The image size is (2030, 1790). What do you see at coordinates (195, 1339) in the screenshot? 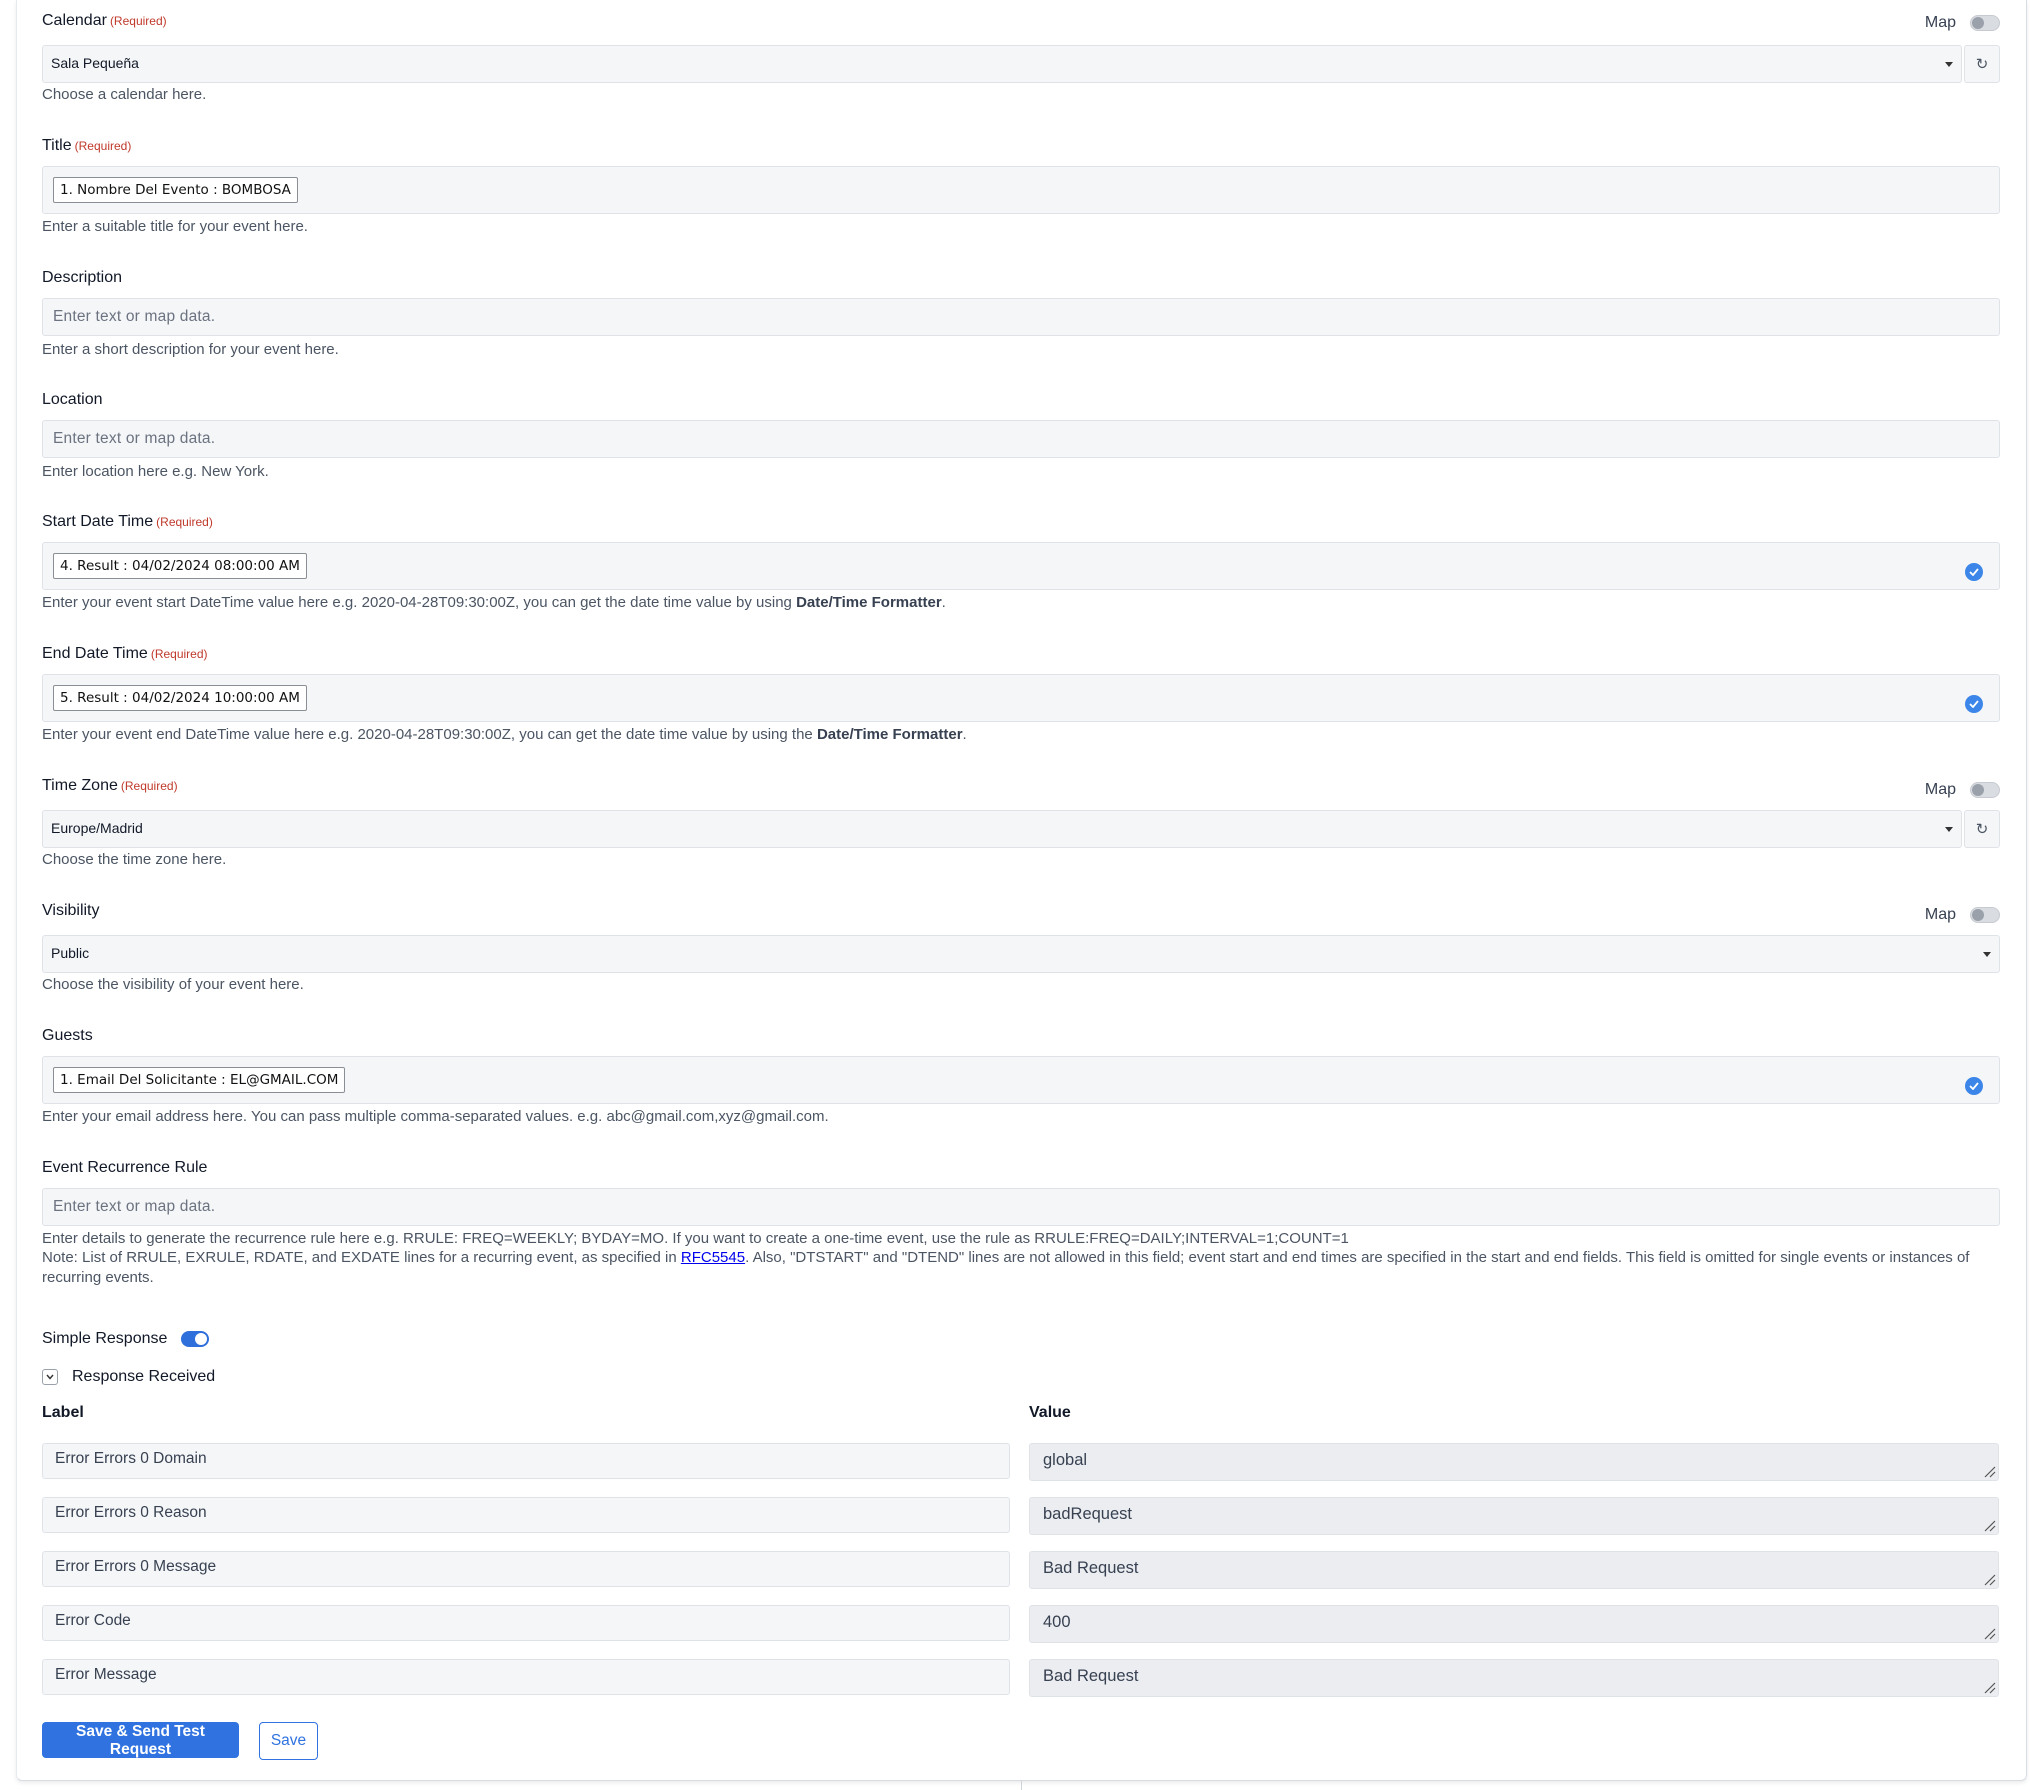
I see `simple-response-toggle` at bounding box center [195, 1339].